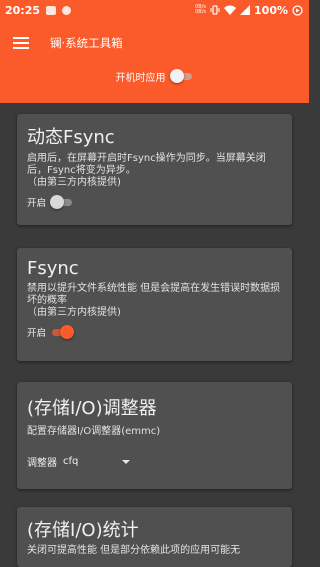  Describe the element at coordinates (71, 461) in the screenshot. I see `select-value: cfq` at that location.